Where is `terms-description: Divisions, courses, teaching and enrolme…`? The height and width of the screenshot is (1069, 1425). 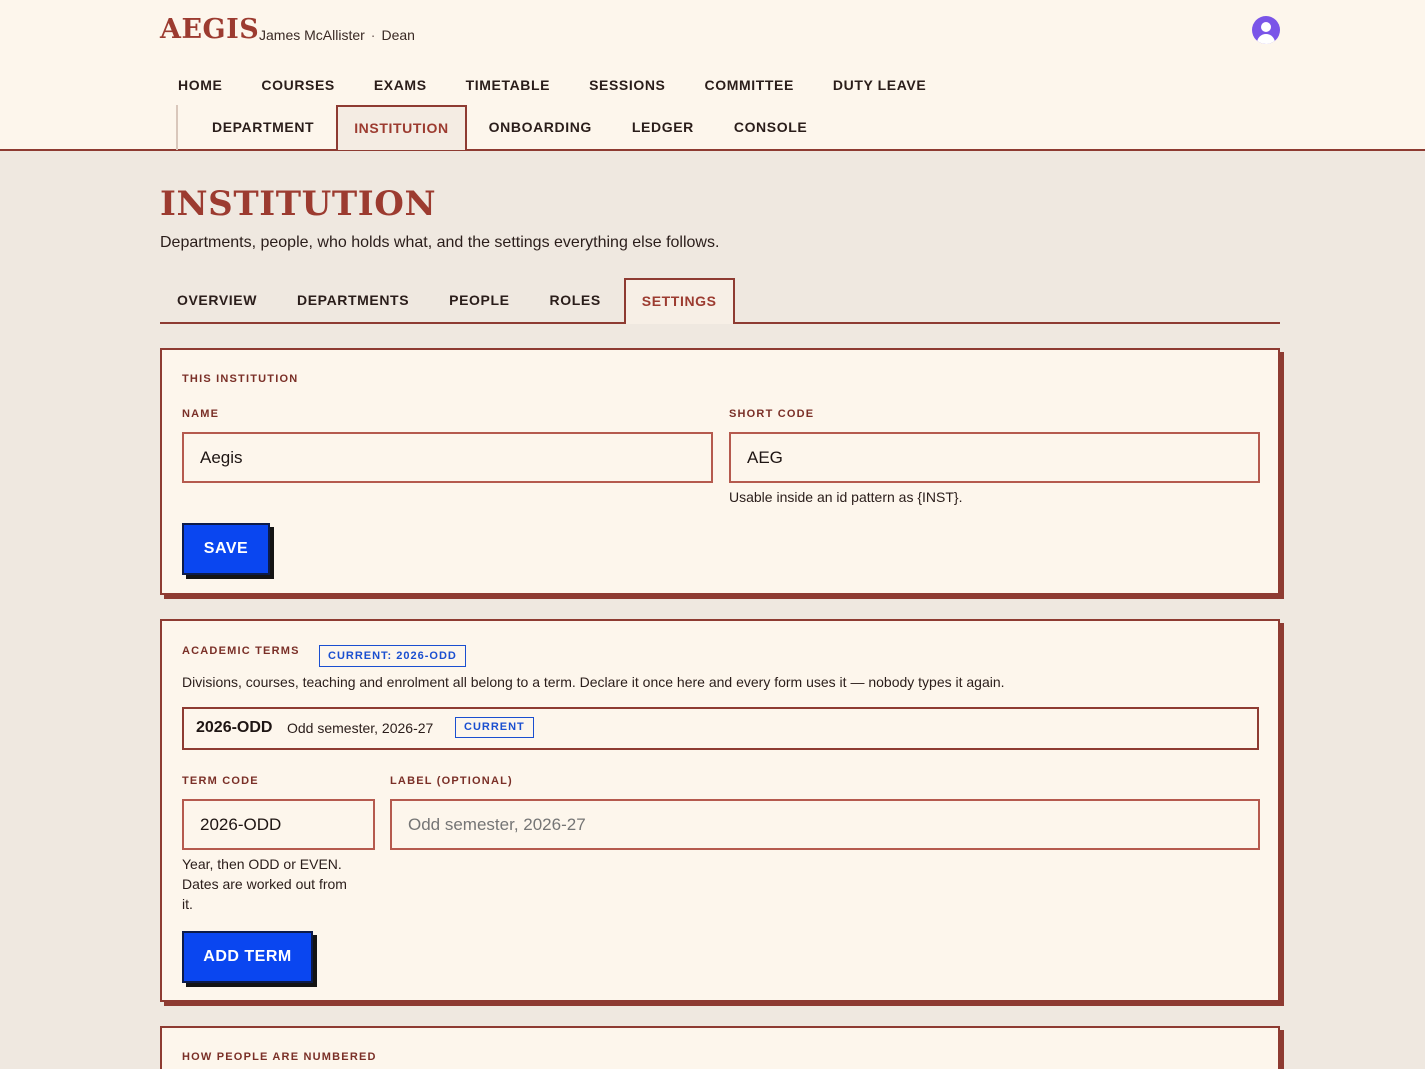
terms-description: Divisions, courses, teaching and enrolme… is located at coordinates (593, 682).